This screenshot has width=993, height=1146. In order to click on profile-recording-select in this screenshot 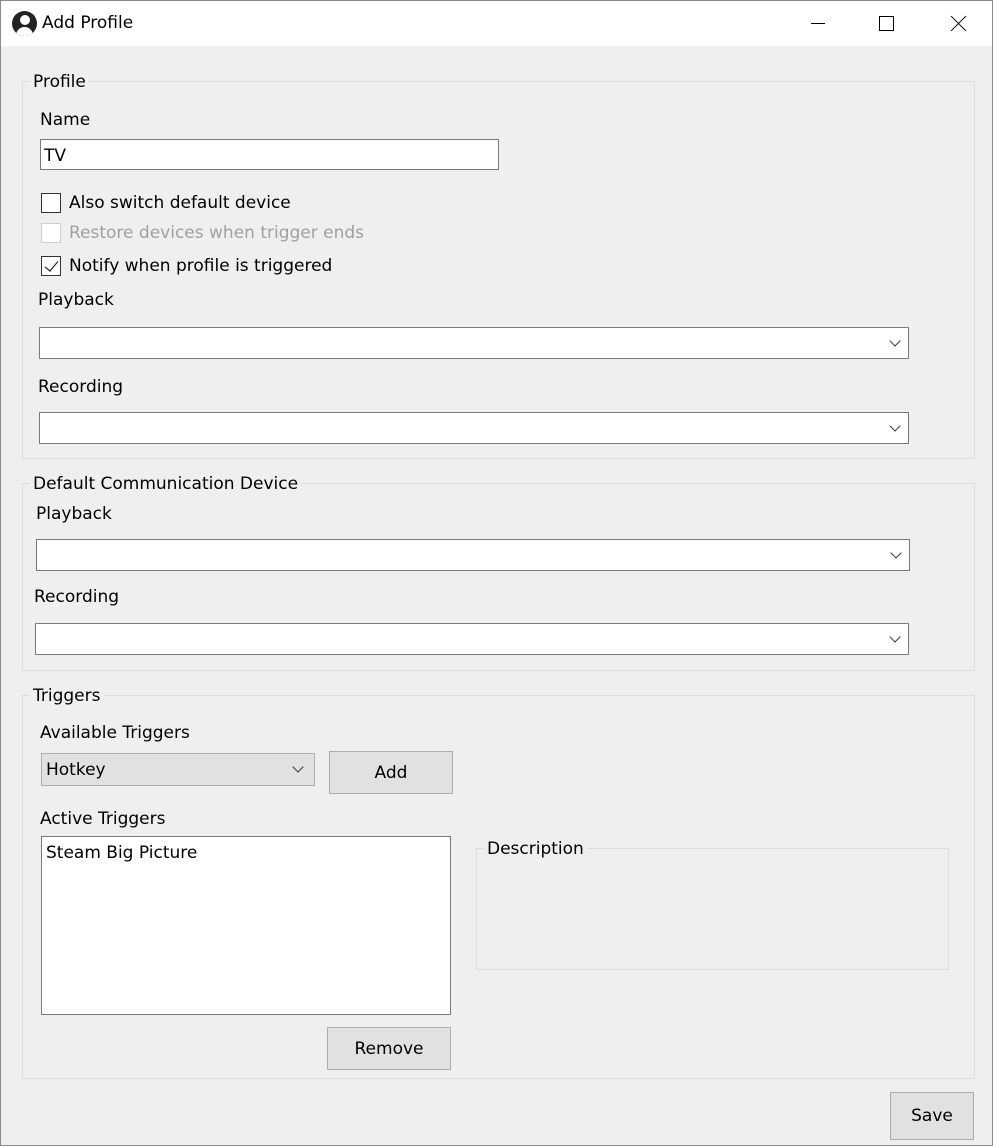, I will do `click(474, 428)`.